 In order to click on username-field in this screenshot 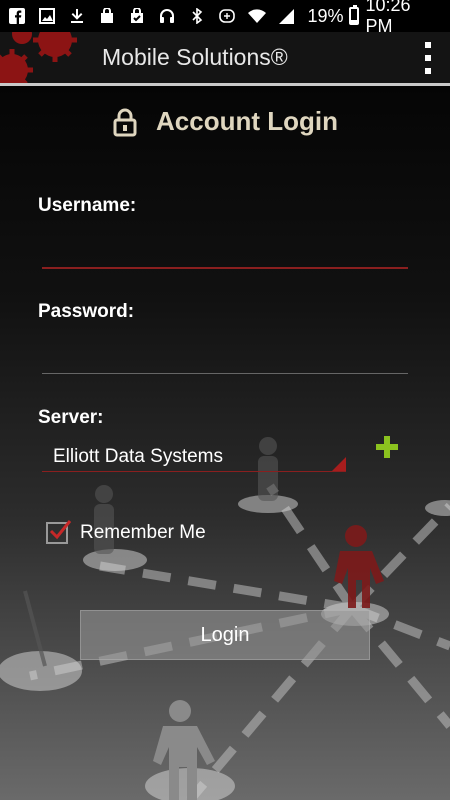, I will do `click(225, 251)`.